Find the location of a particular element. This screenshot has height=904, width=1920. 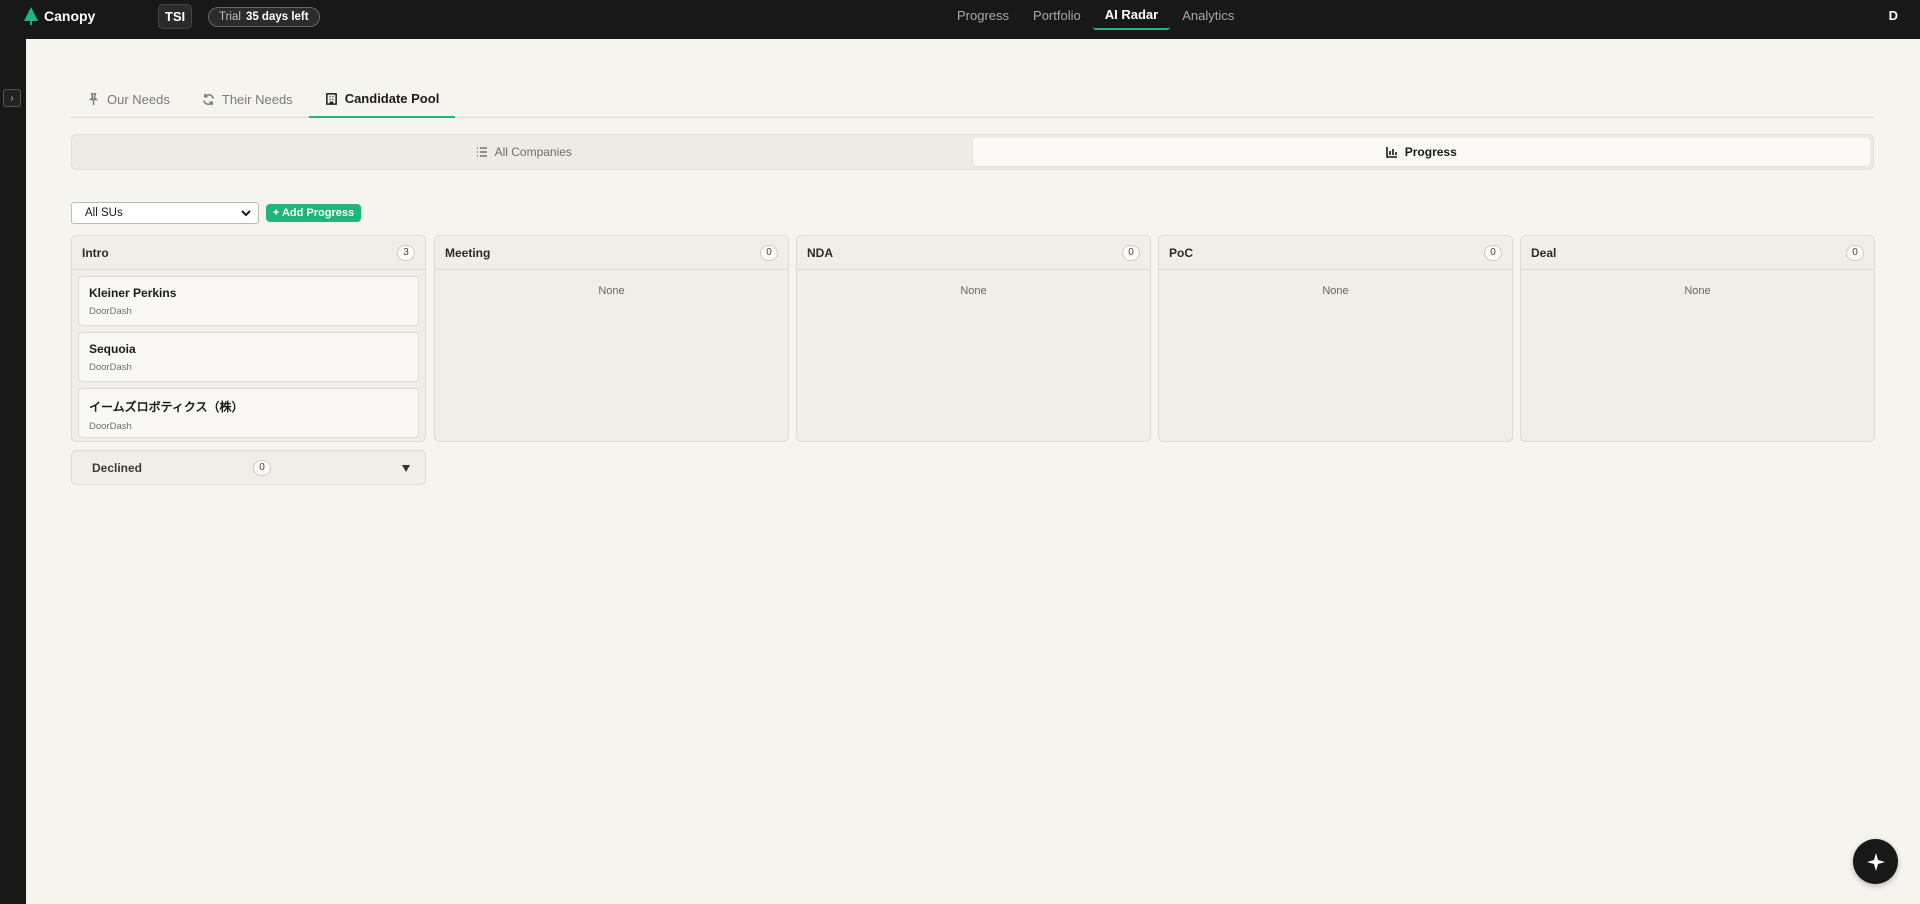

org-badge: TSI is located at coordinates (175, 16).